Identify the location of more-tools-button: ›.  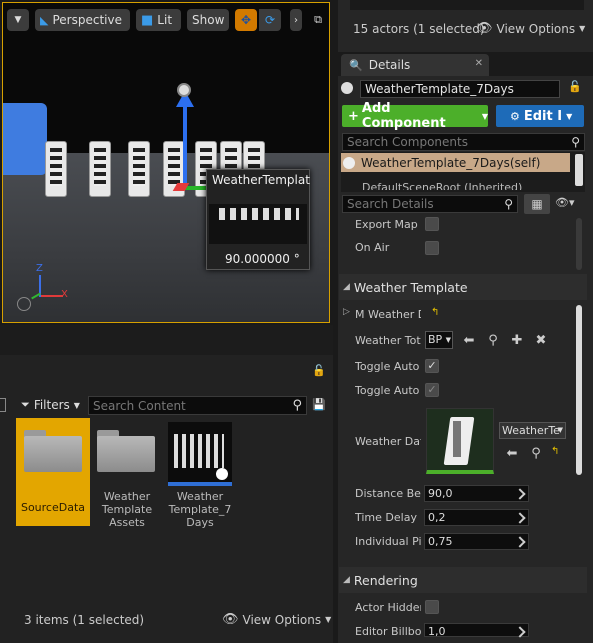
(296, 20).